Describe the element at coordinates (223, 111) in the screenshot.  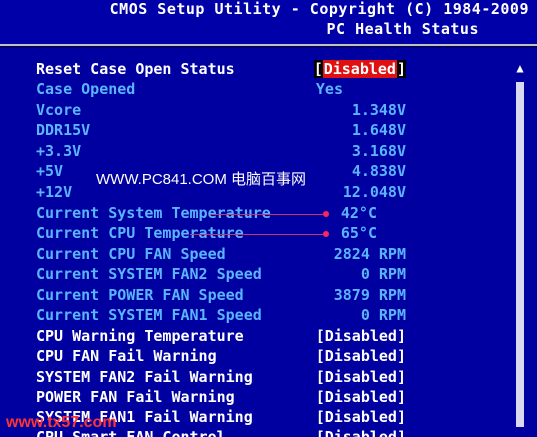
I see `row-vcore: Vcore 1.348V` at that location.